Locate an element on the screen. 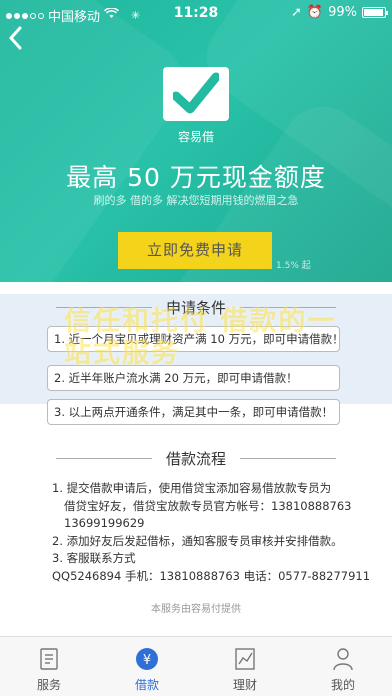  yen-icon: ¥ is located at coordinates (147, 659).